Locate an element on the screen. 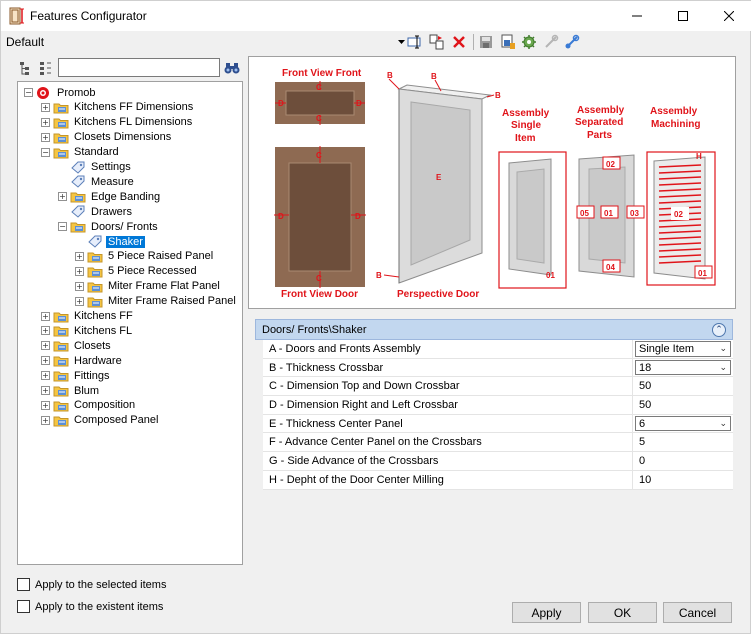 The width and height of the screenshot is (751, 634). value-select: 6 ⌄ is located at coordinates (683, 423).